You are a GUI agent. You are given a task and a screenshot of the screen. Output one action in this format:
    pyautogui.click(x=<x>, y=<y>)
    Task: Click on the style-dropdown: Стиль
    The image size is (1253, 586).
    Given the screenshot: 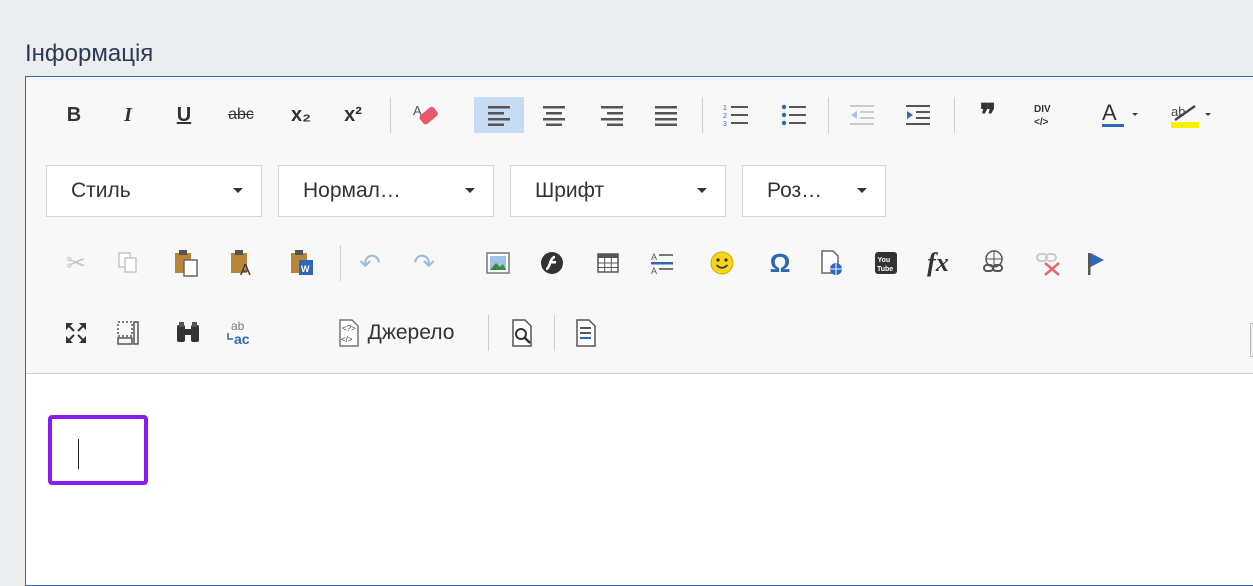 What is the action you would take?
    pyautogui.click(x=154, y=191)
    